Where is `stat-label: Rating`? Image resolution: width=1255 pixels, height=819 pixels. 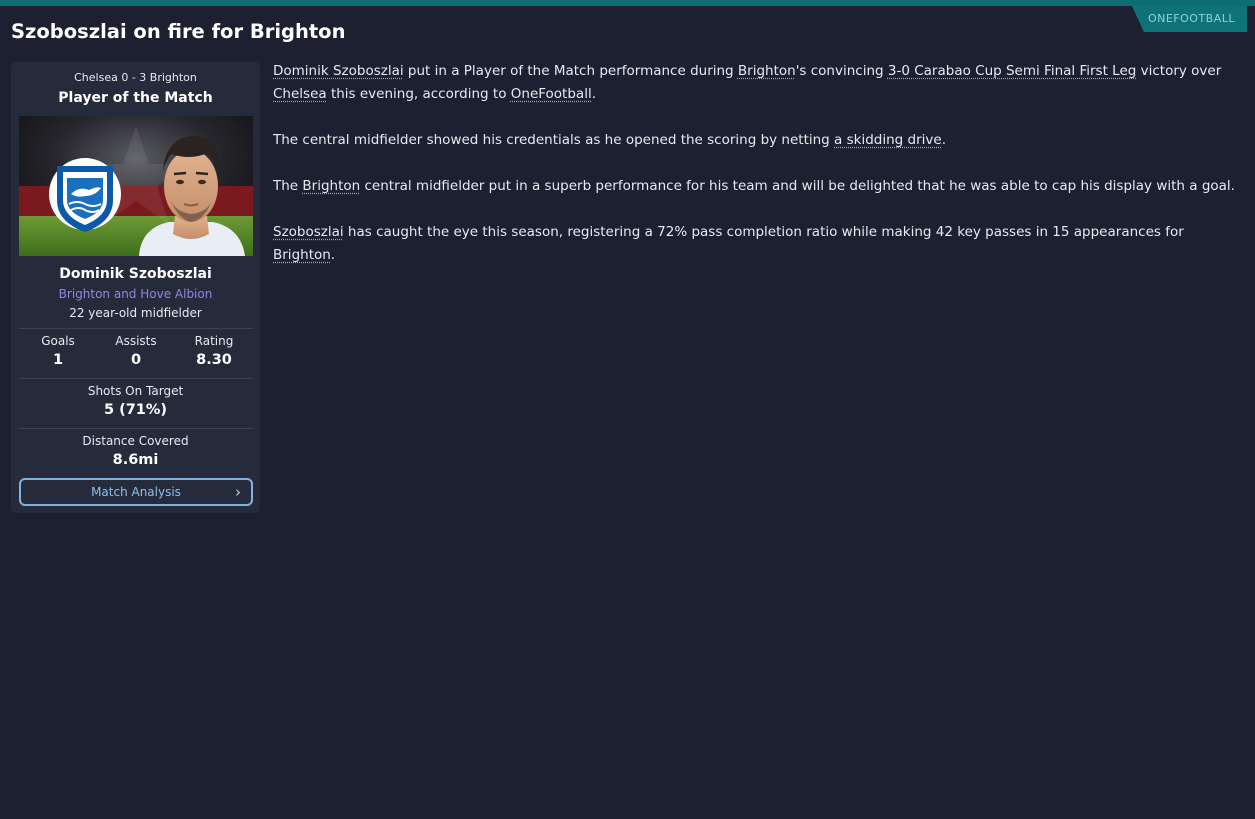 stat-label: Rating is located at coordinates (214, 341).